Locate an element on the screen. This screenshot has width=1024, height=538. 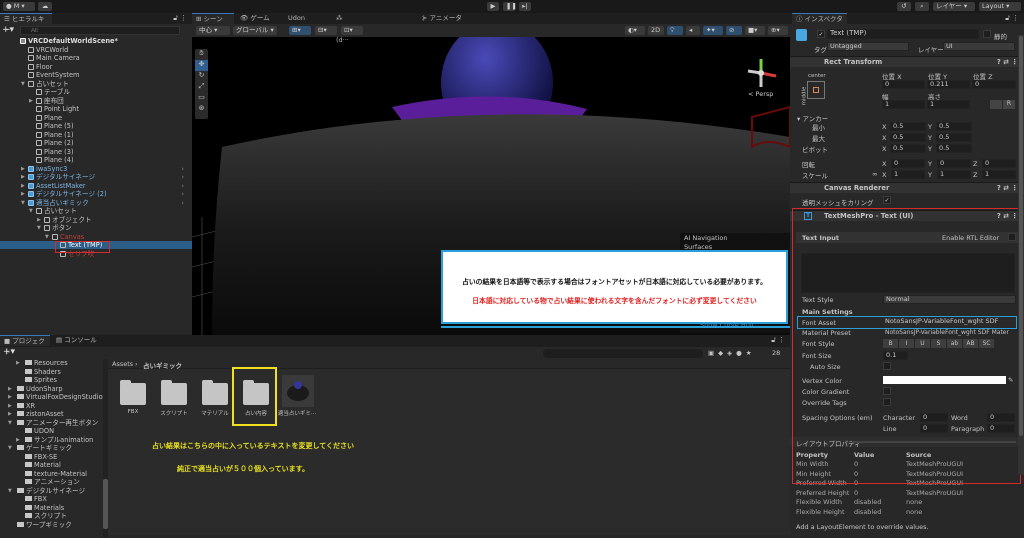
hand-tool: ✋︎ is located at coordinates (201, 54).